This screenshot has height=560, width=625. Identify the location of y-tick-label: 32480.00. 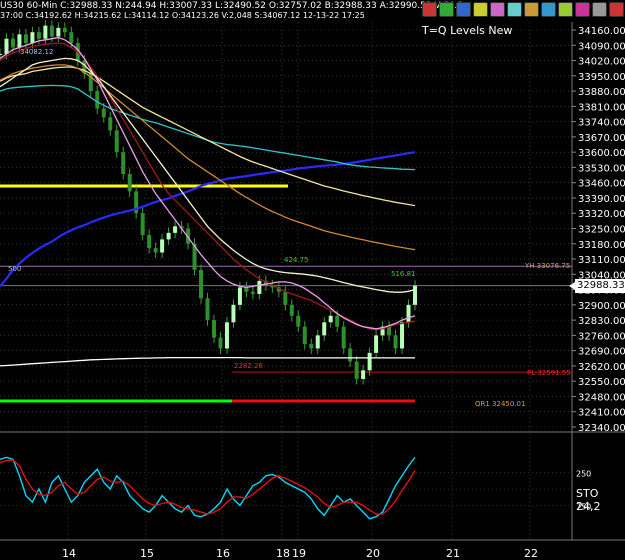
(601, 397).